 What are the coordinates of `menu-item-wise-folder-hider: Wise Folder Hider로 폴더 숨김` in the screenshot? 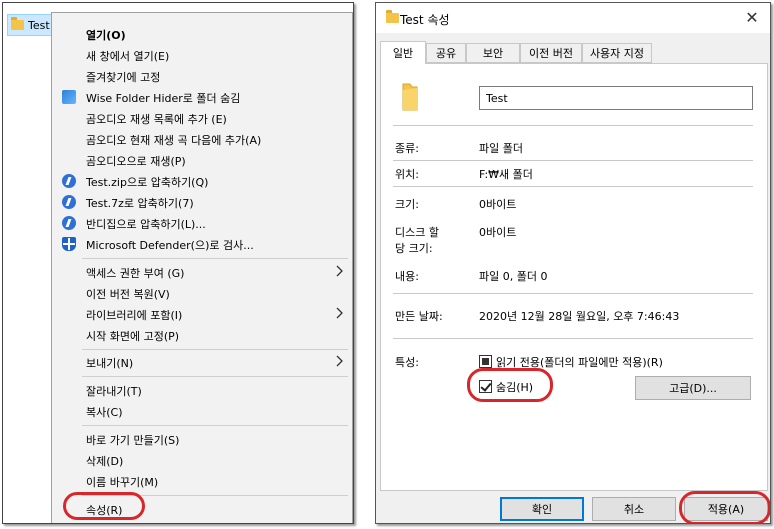 It's located at (202, 97).